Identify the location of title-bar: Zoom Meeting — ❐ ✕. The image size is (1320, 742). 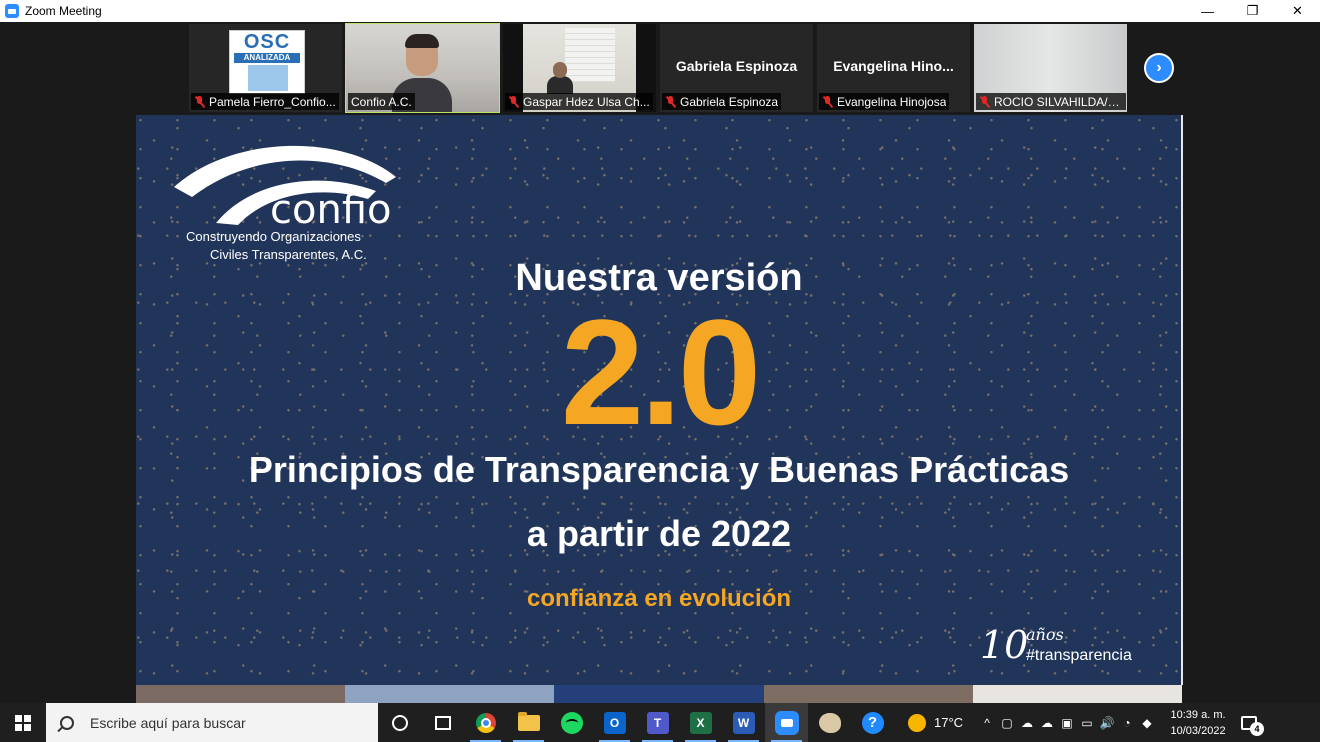
(660, 11).